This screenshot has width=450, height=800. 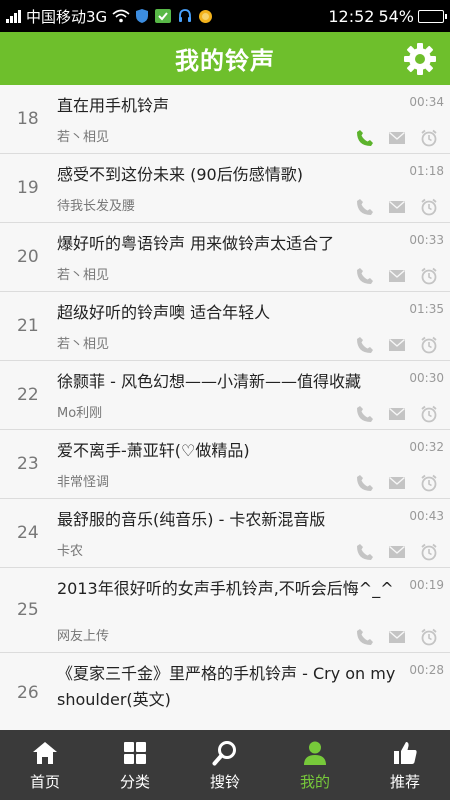 What do you see at coordinates (135, 753) in the screenshot?
I see `grid-icon` at bounding box center [135, 753].